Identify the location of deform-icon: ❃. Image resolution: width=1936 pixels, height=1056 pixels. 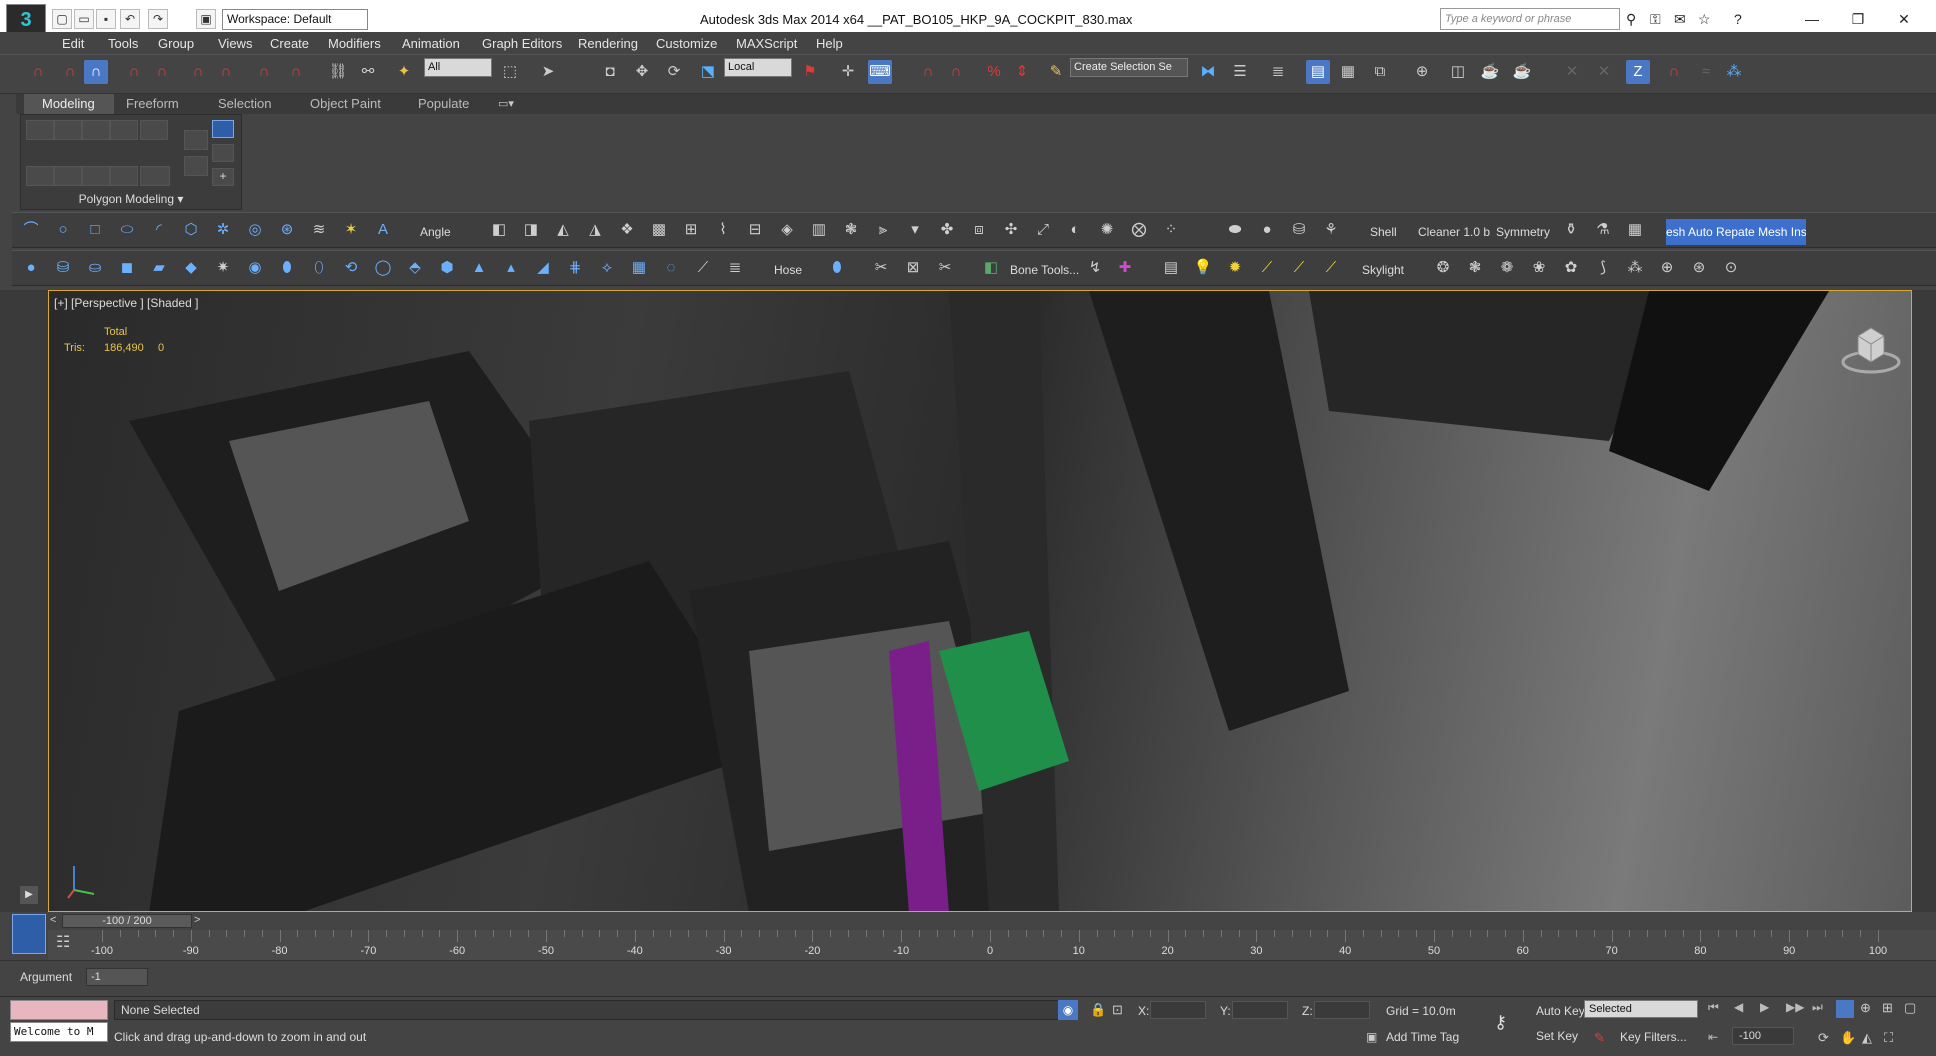
(1475, 268).